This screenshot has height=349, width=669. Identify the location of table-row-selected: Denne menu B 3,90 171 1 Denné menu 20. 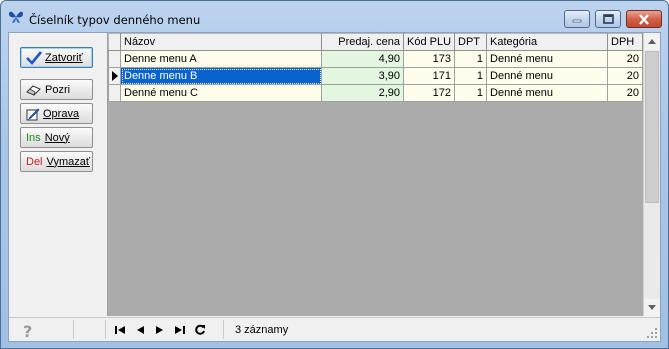
(376, 76).